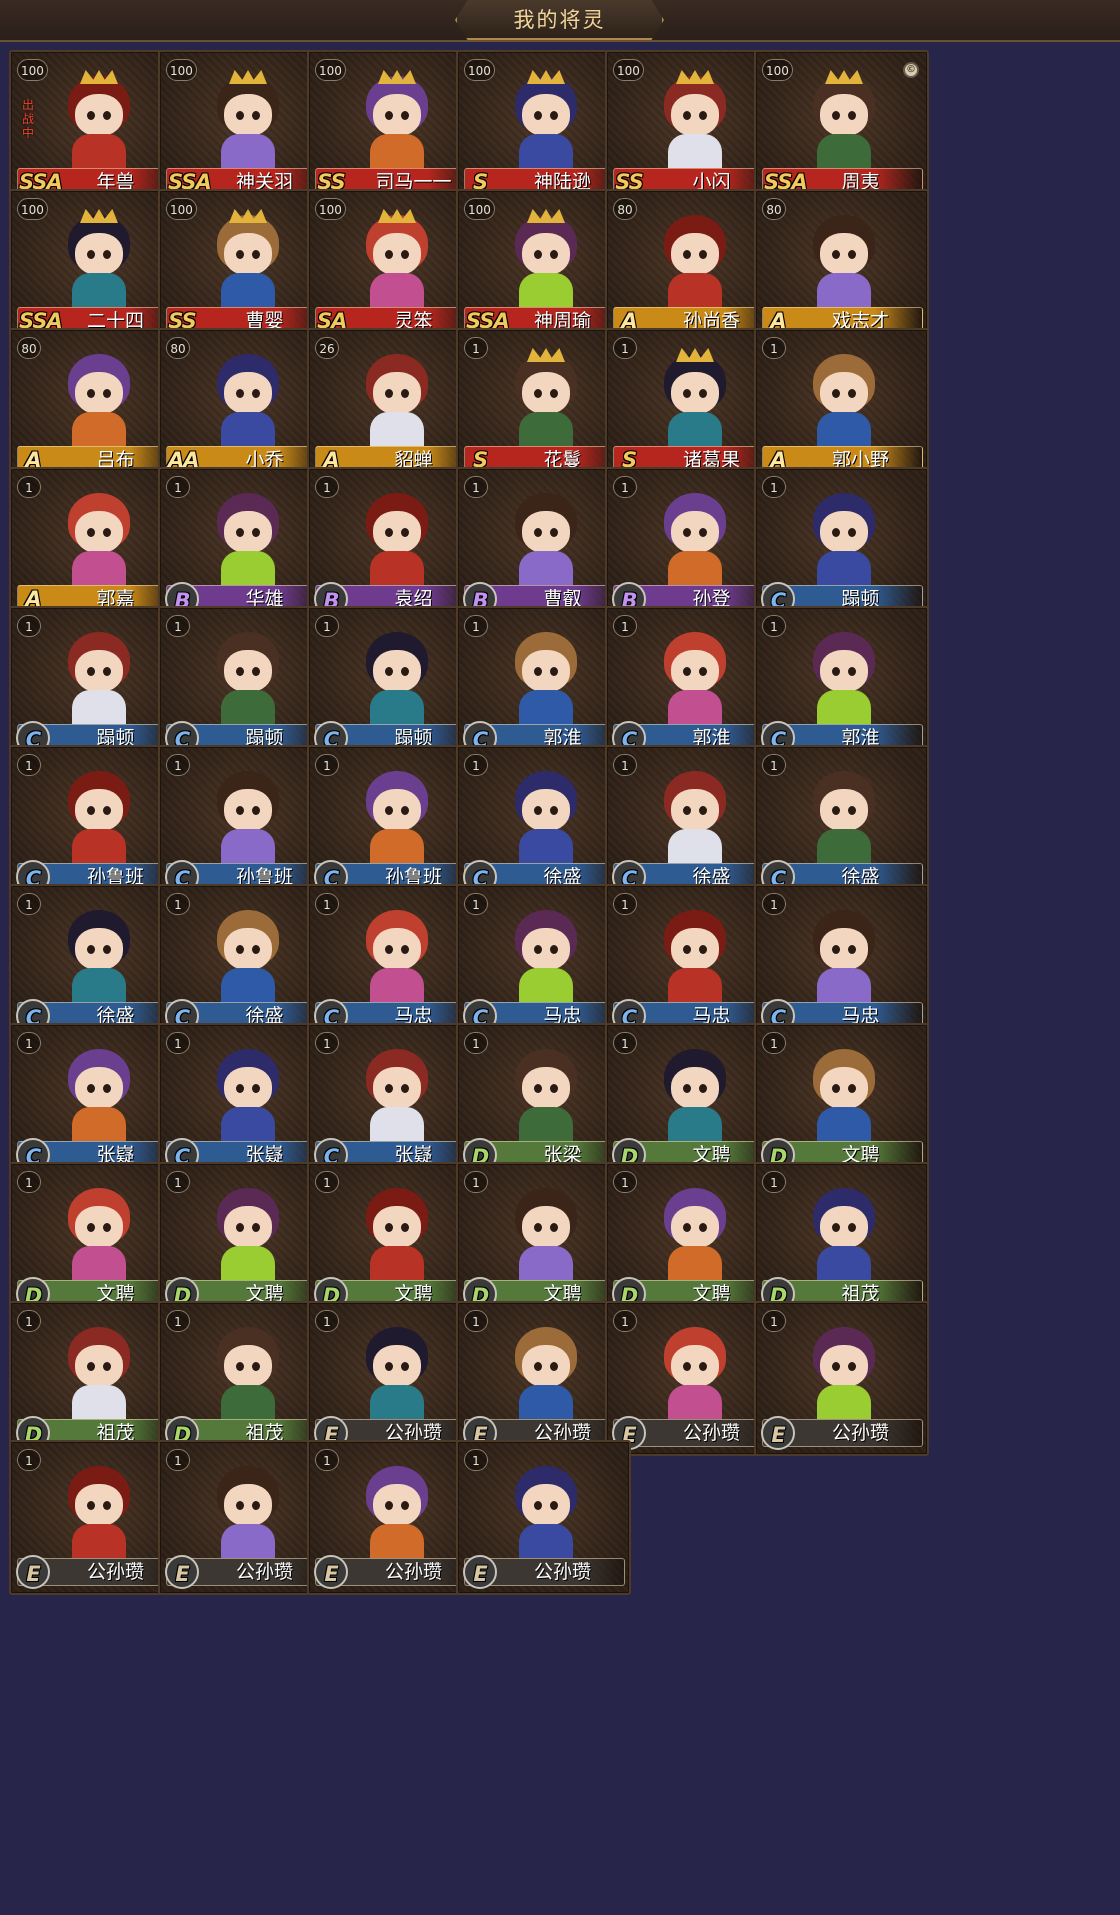 This screenshot has height=1915, width=1120. Describe the element at coordinates (27, 119) in the screenshot. I see `in-battle-label: 出战中` at that location.